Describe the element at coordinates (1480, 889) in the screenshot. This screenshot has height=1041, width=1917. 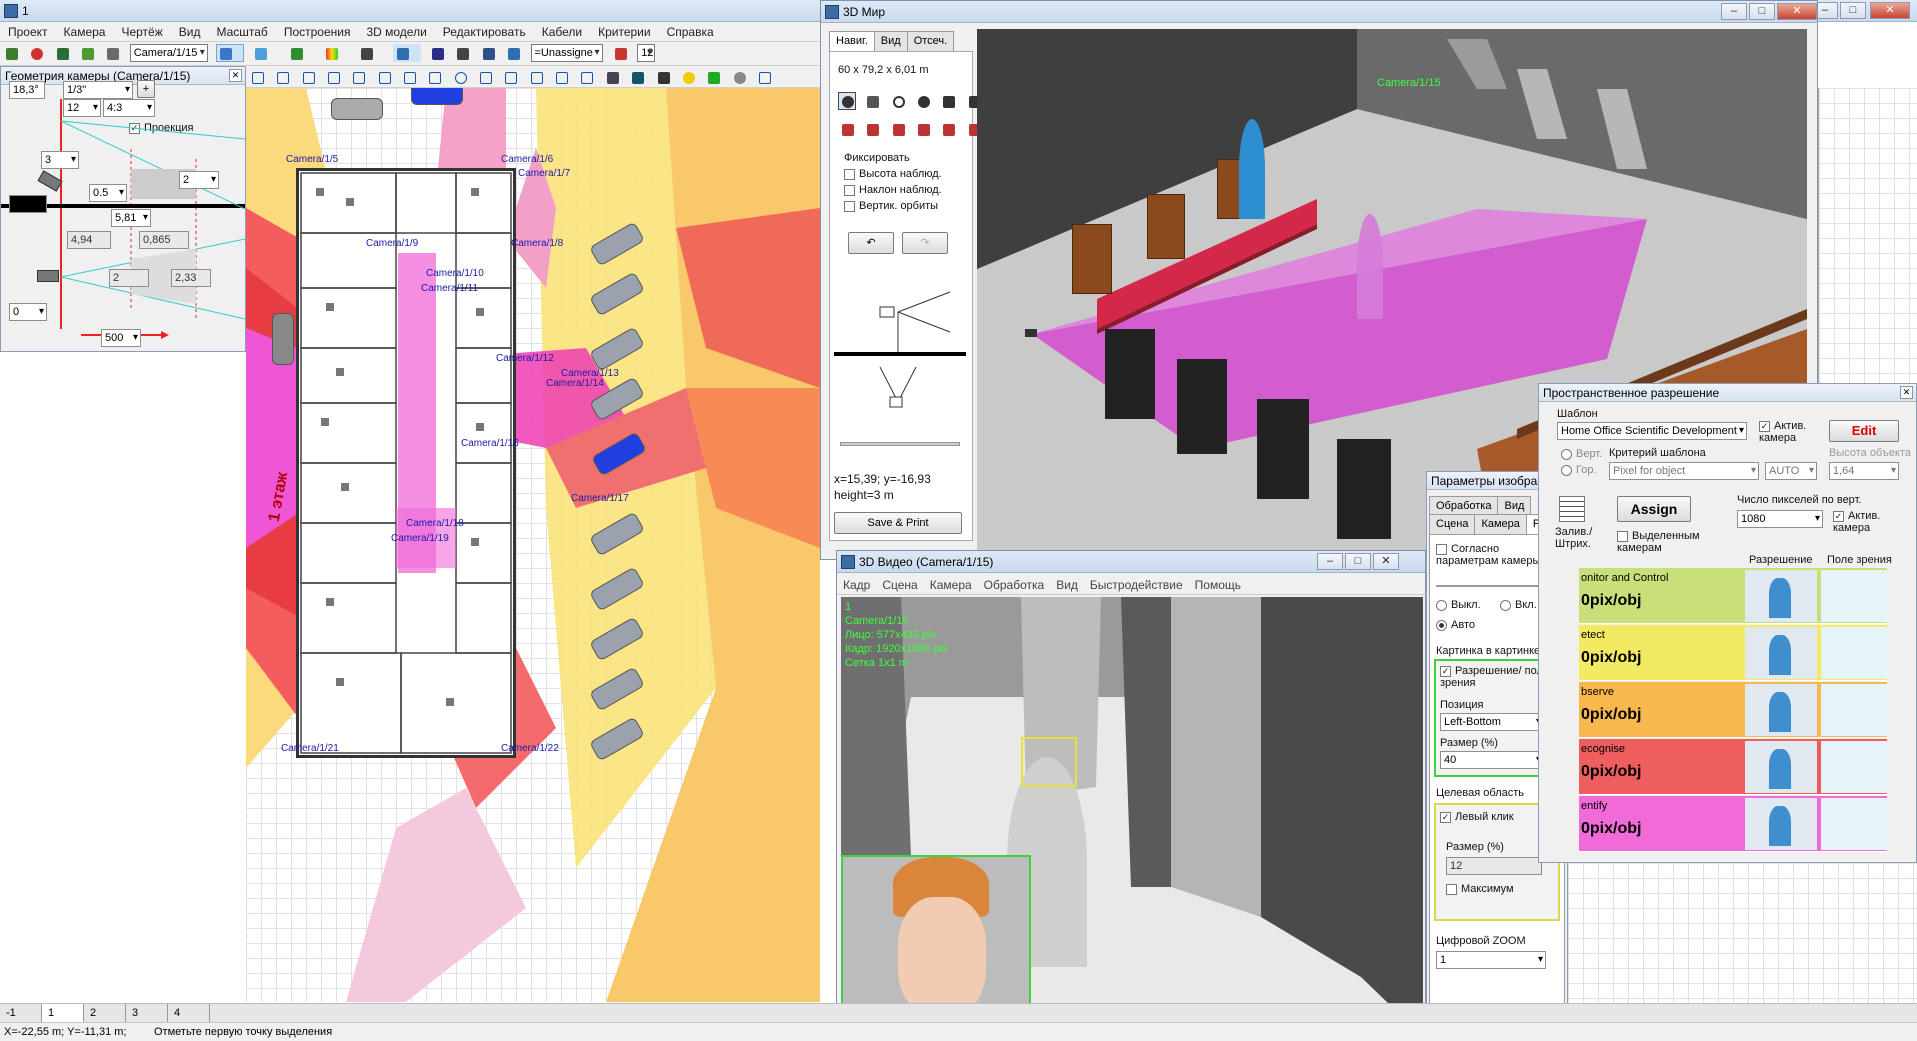
I see `maximum-check: Максимум` at that location.